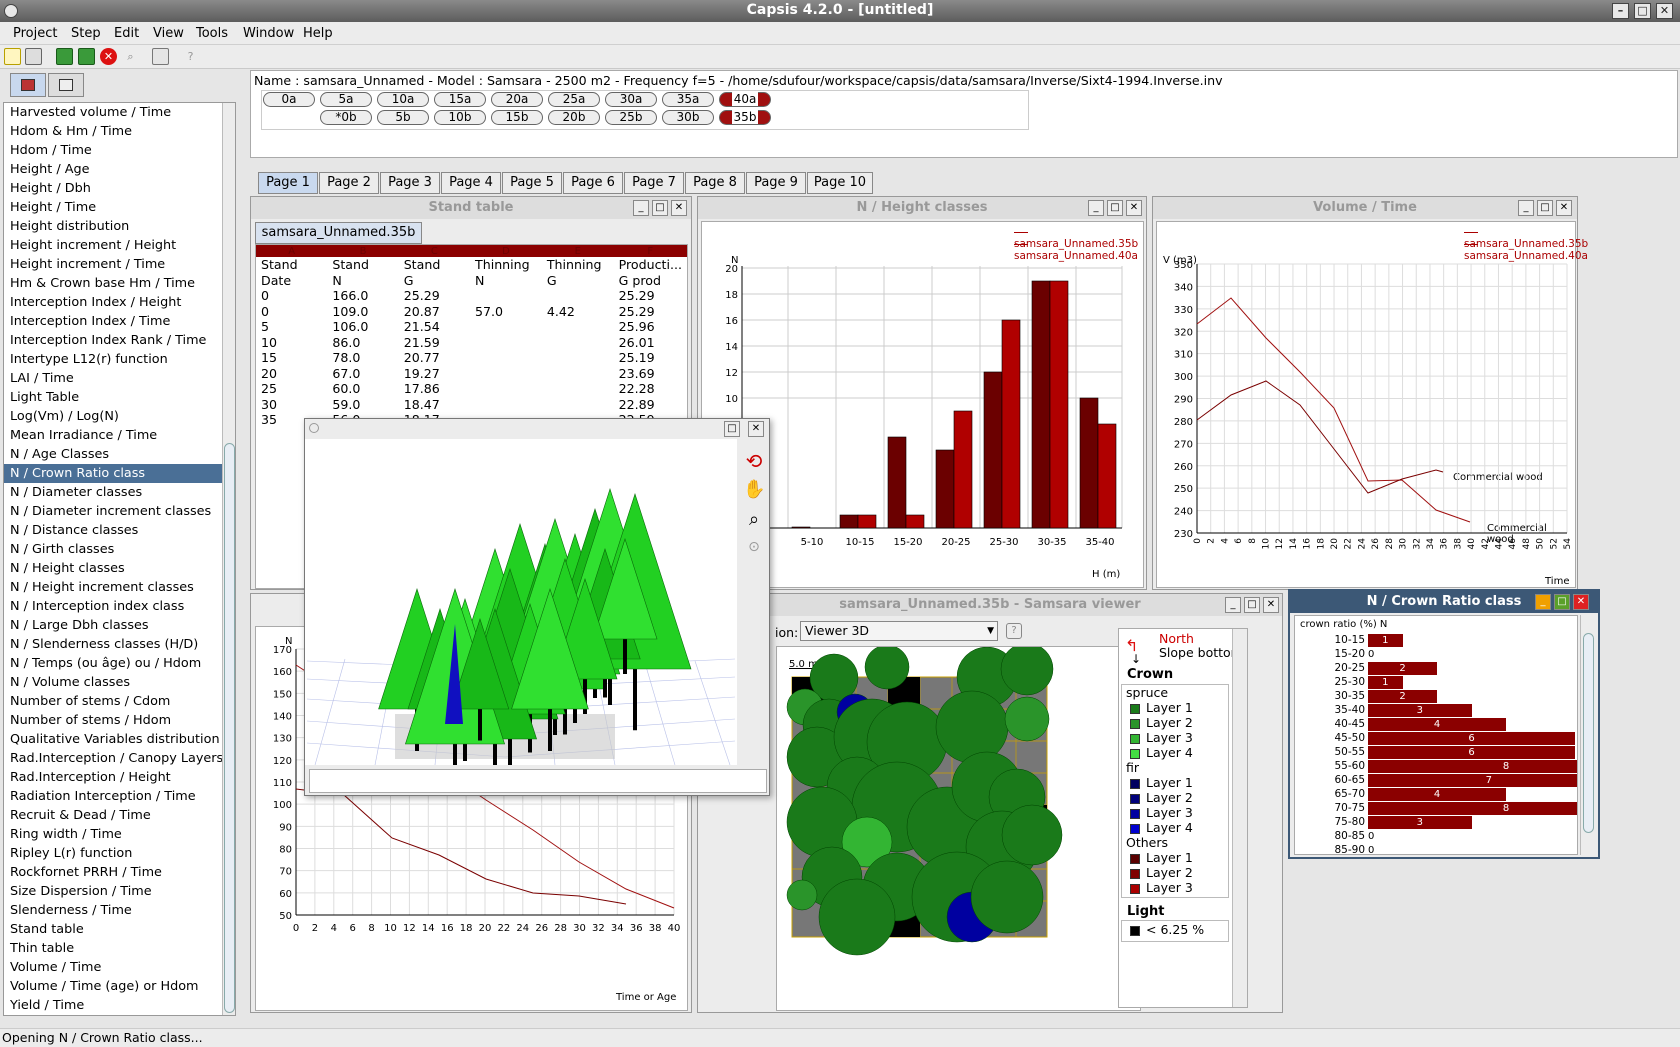 This screenshot has height=1047, width=1680. I want to click on page-tab: Page 4, so click(471, 183).